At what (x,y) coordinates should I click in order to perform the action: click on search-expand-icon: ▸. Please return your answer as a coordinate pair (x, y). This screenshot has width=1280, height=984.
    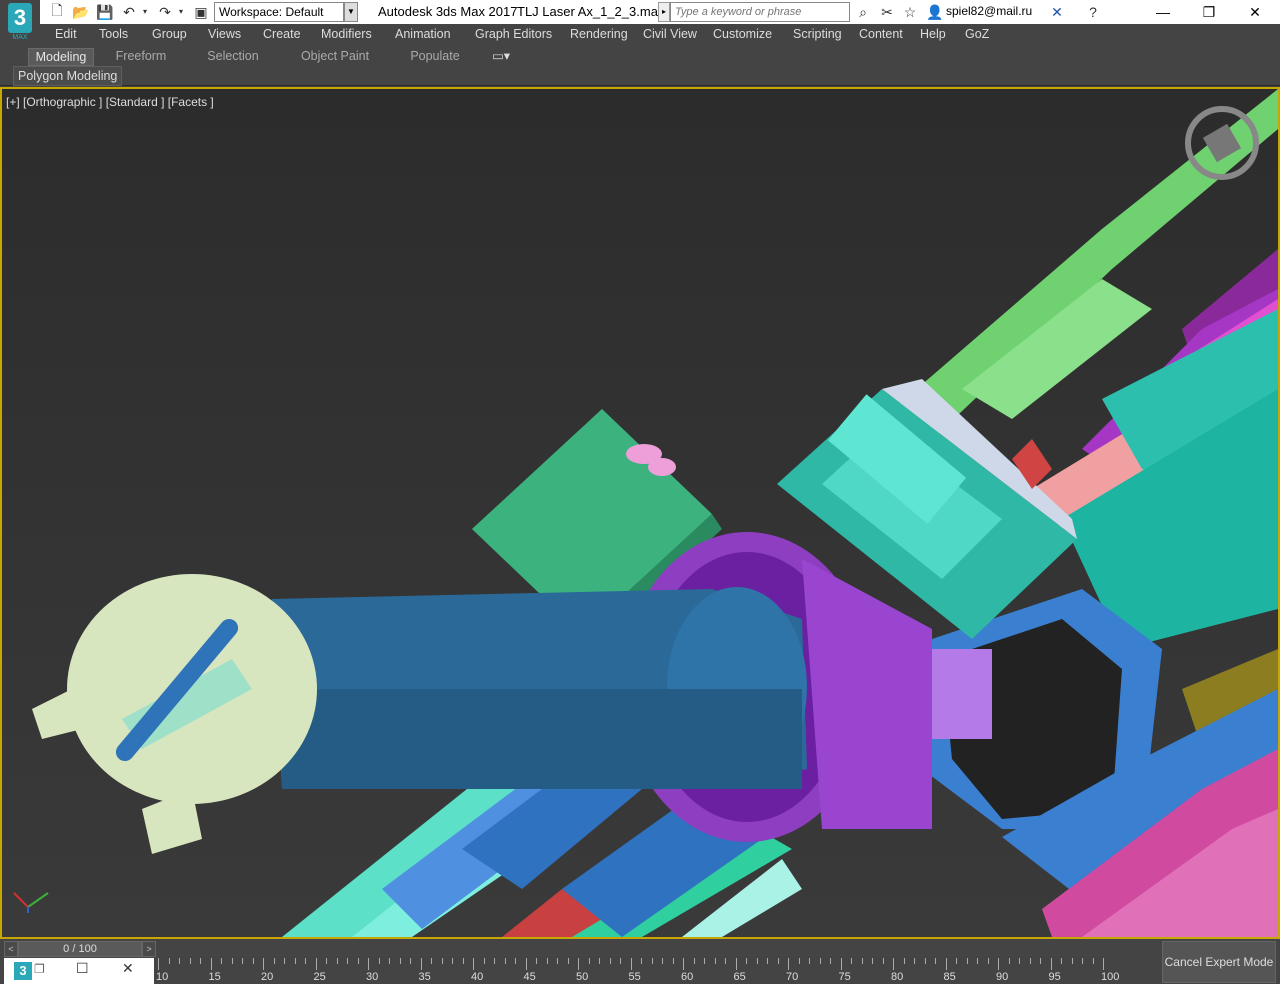
    Looking at the image, I should click on (664, 12).